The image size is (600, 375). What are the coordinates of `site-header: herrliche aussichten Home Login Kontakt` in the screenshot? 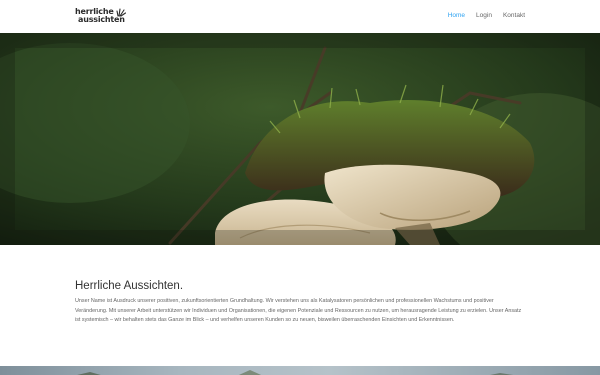 It's located at (300, 16).